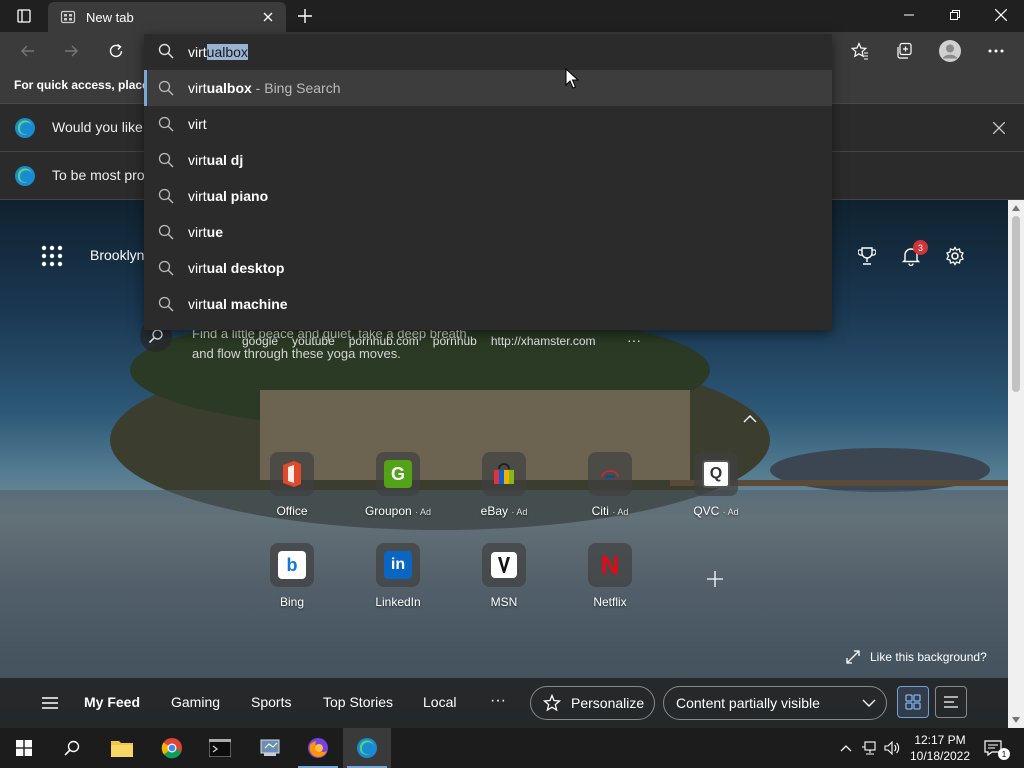 The width and height of the screenshot is (1024, 768). I want to click on grid-view-icon, so click(913, 702).